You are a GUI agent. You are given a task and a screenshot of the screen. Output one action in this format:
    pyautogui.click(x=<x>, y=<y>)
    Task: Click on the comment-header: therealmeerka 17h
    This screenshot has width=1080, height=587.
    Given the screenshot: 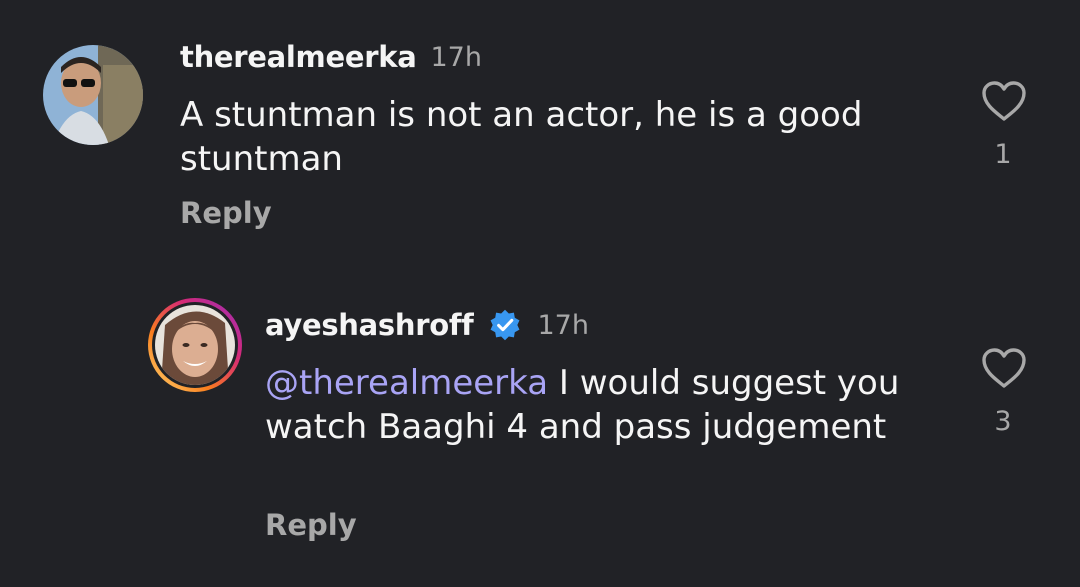 What is the action you would take?
    pyautogui.click(x=331, y=57)
    